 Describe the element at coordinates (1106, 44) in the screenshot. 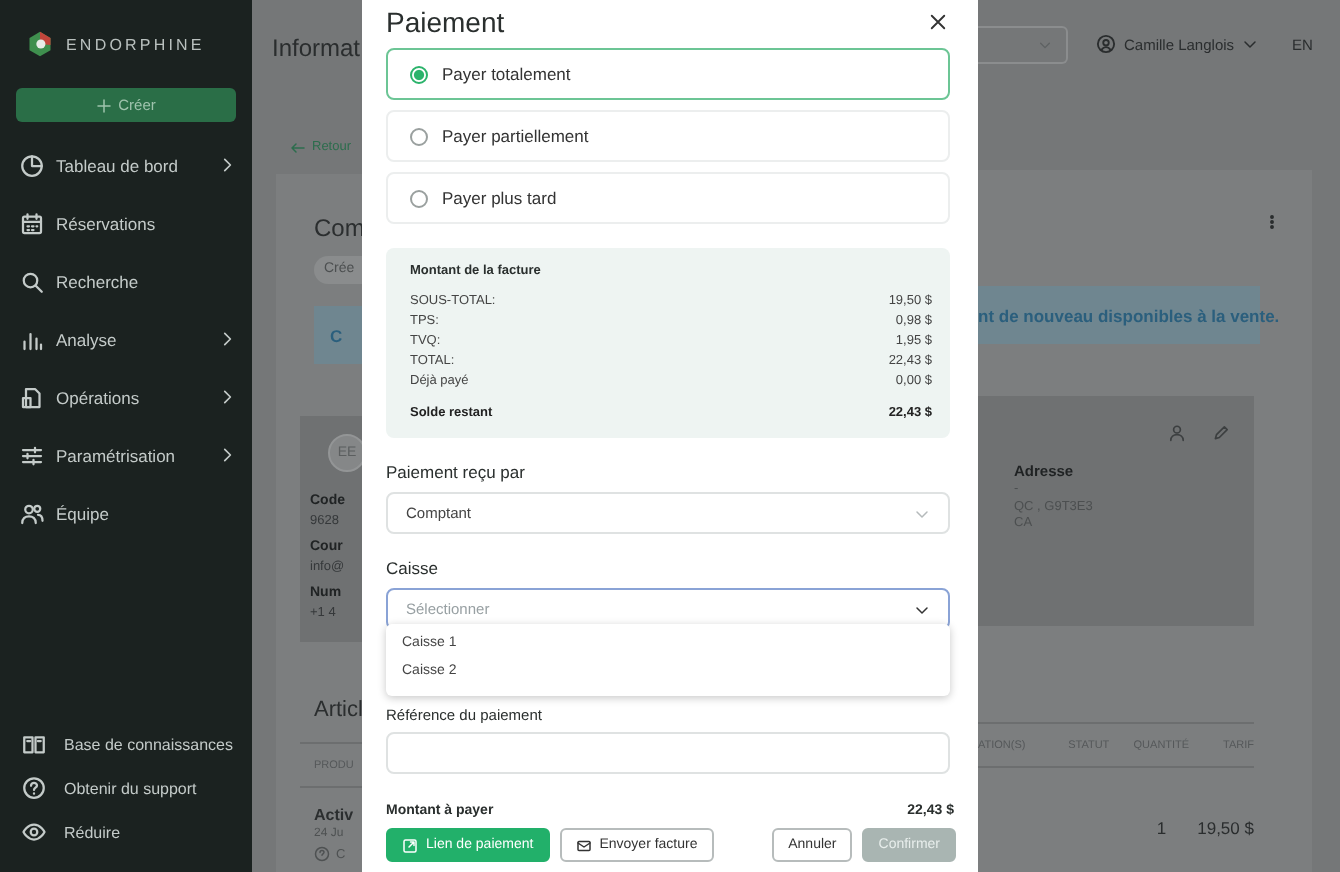

I see `user-avatar-icon` at that location.